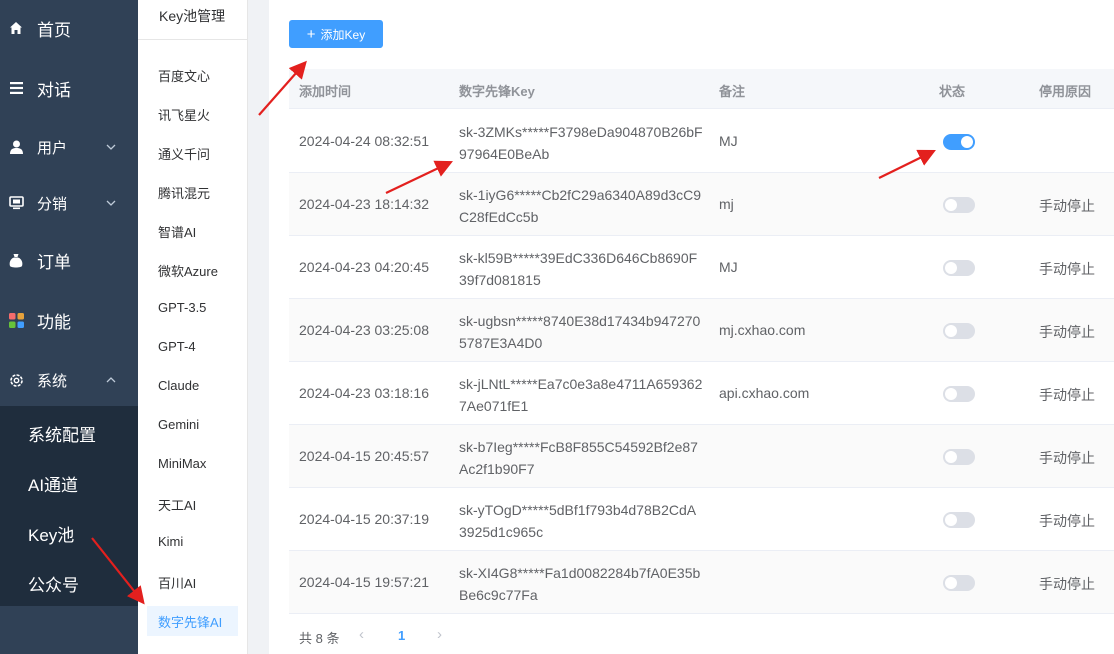 The width and height of the screenshot is (1114, 654). Describe the element at coordinates (69, 260) in the screenshot. I see `nav-item-orders: 订单` at that location.